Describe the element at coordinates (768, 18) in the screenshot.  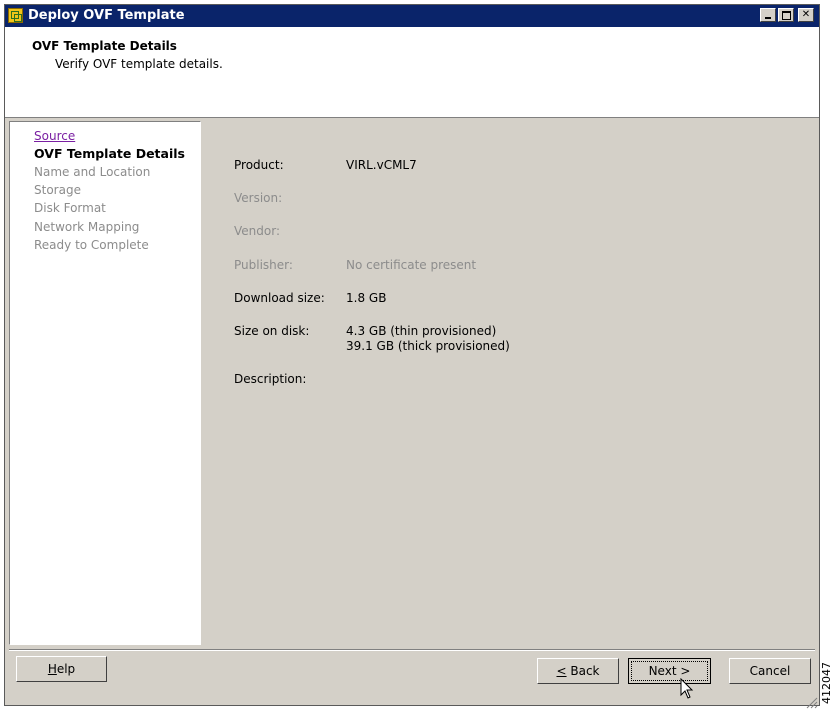
I see `minimize-icon` at that location.